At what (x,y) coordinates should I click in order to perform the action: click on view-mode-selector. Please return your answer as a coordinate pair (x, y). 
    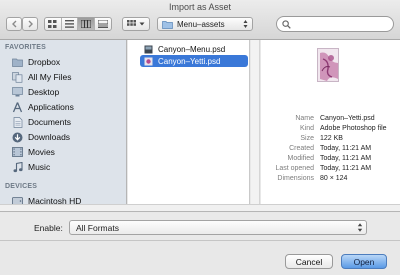
    Looking at the image, I should click on (78, 24).